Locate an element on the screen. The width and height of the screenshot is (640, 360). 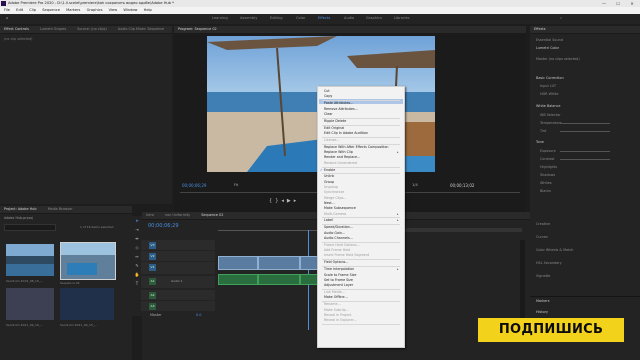
audio-clip is located at coordinates (279, 279).